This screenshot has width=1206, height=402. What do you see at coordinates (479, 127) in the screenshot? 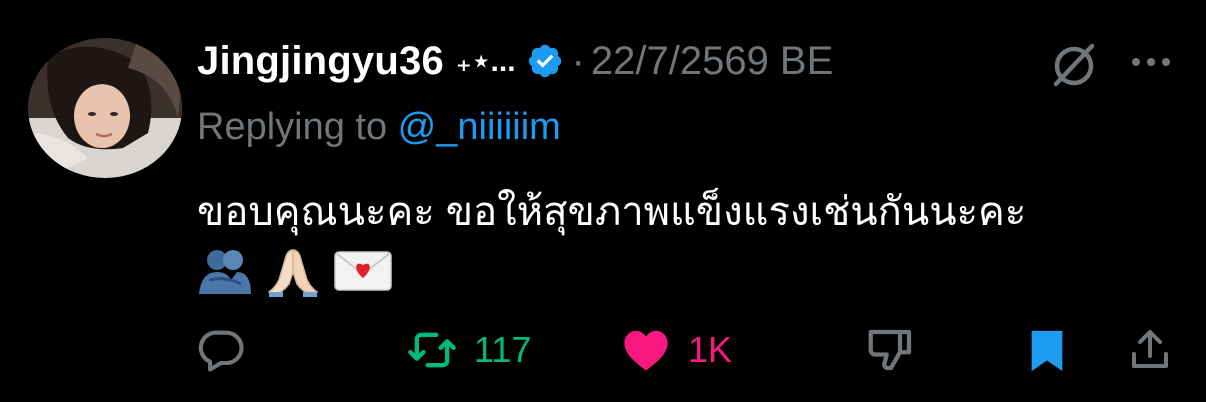
I see `replying-handle-link: @_niiiiiim` at bounding box center [479, 127].